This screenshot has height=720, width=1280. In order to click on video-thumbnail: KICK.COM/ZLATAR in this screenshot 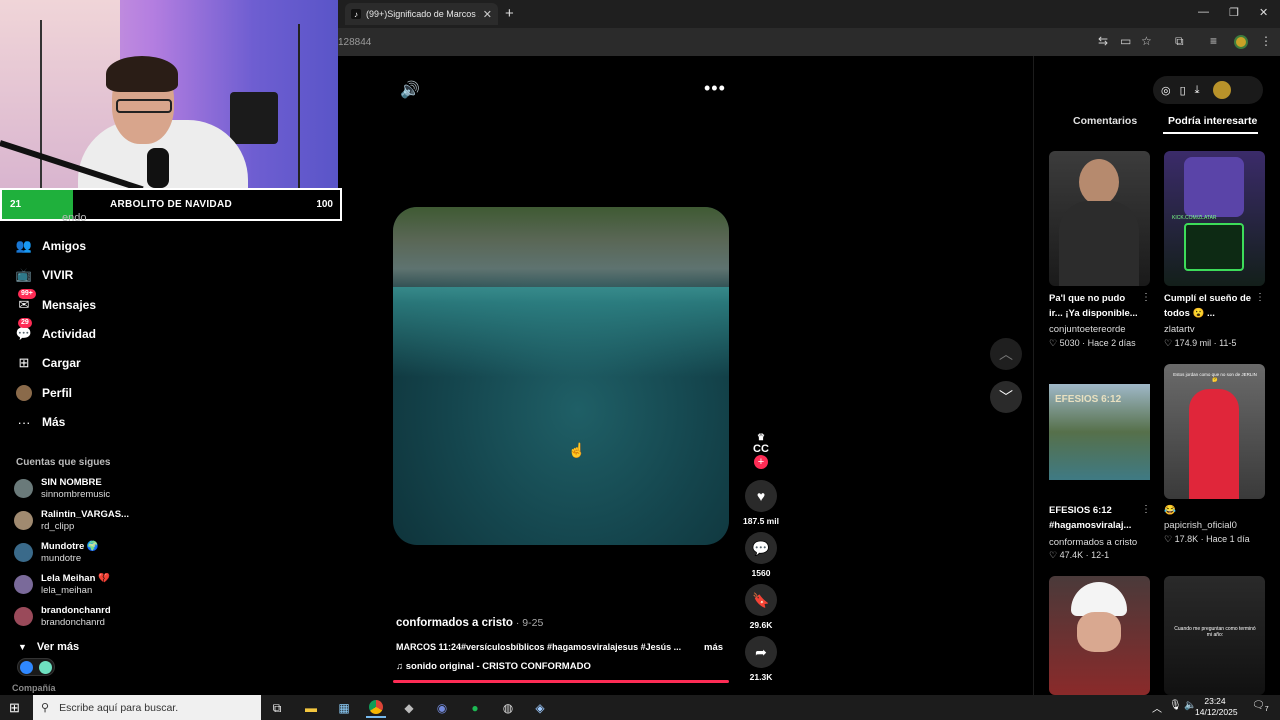, I will do `click(1214, 218)`.